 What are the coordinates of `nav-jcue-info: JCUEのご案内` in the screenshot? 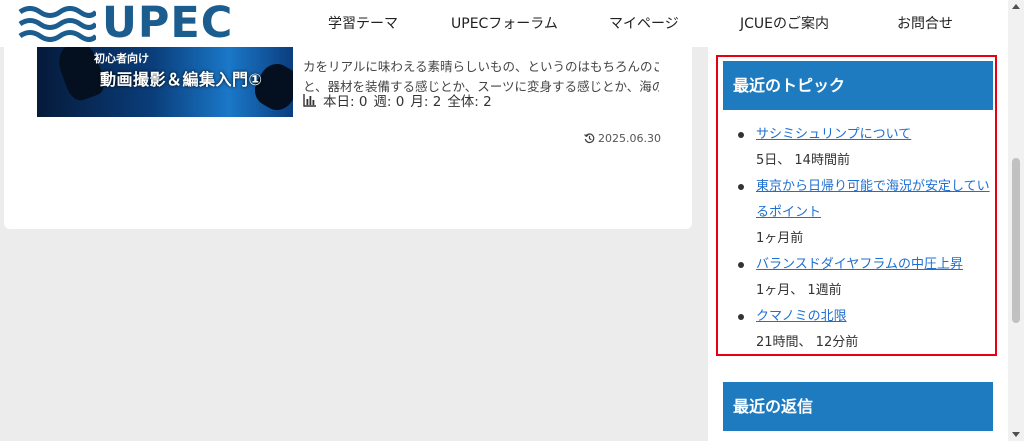 It's located at (784, 23).